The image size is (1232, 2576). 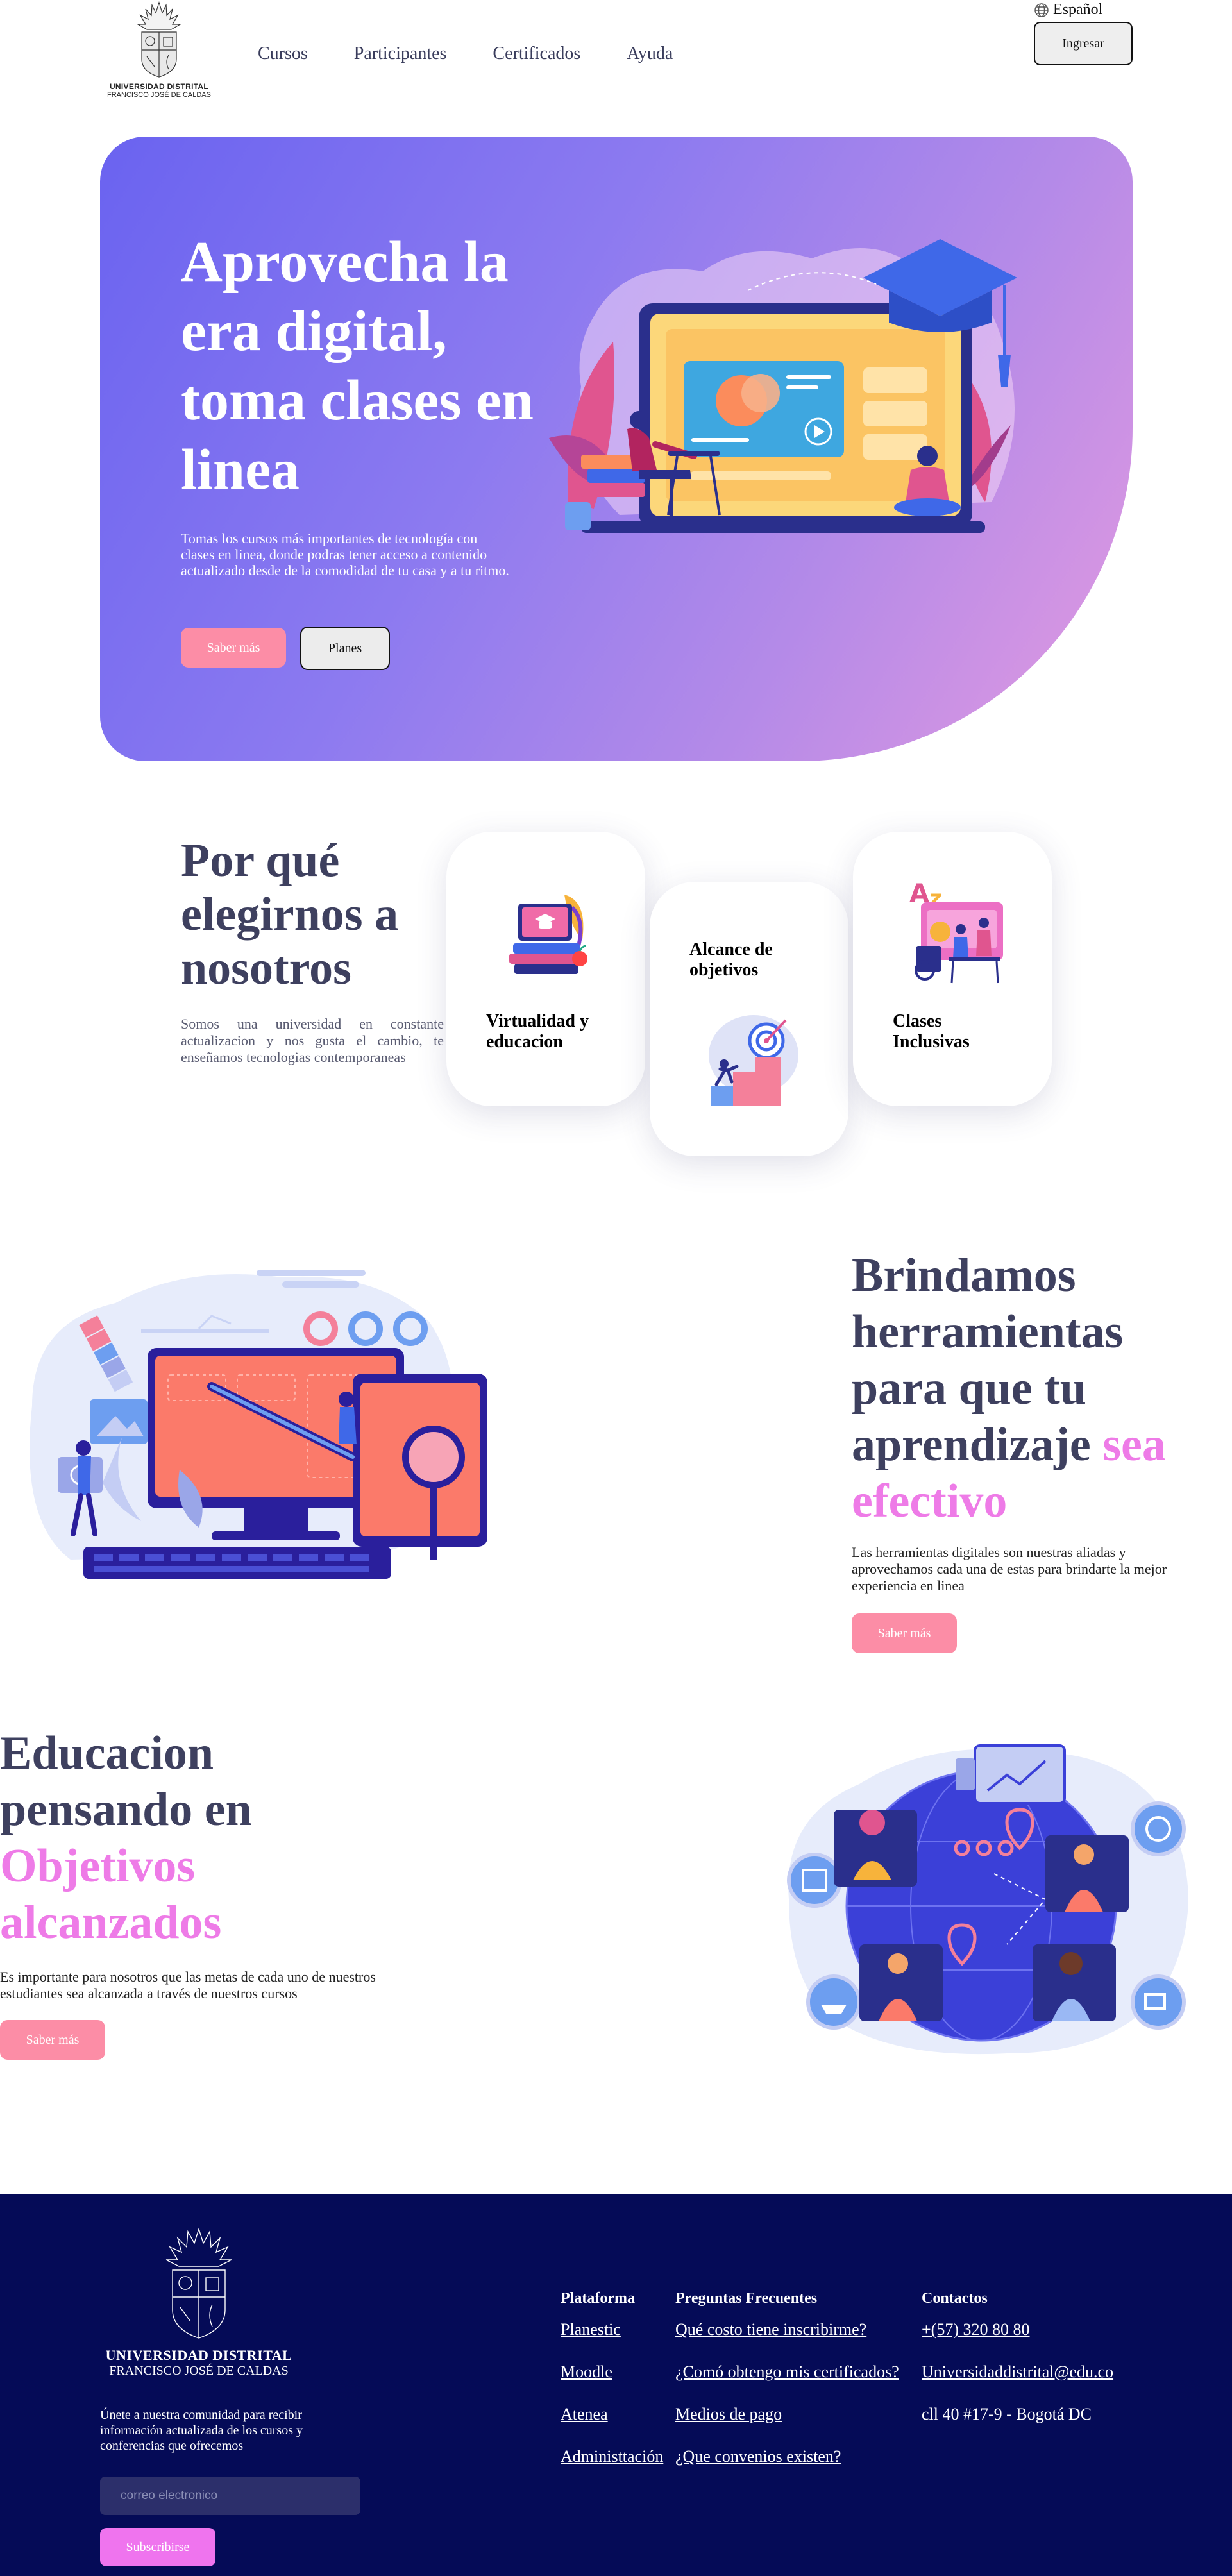 What do you see at coordinates (787, 2383) in the screenshot?
I see `footer-link-faq-certificados: ¿Comó obtengo mis certificados?` at bounding box center [787, 2383].